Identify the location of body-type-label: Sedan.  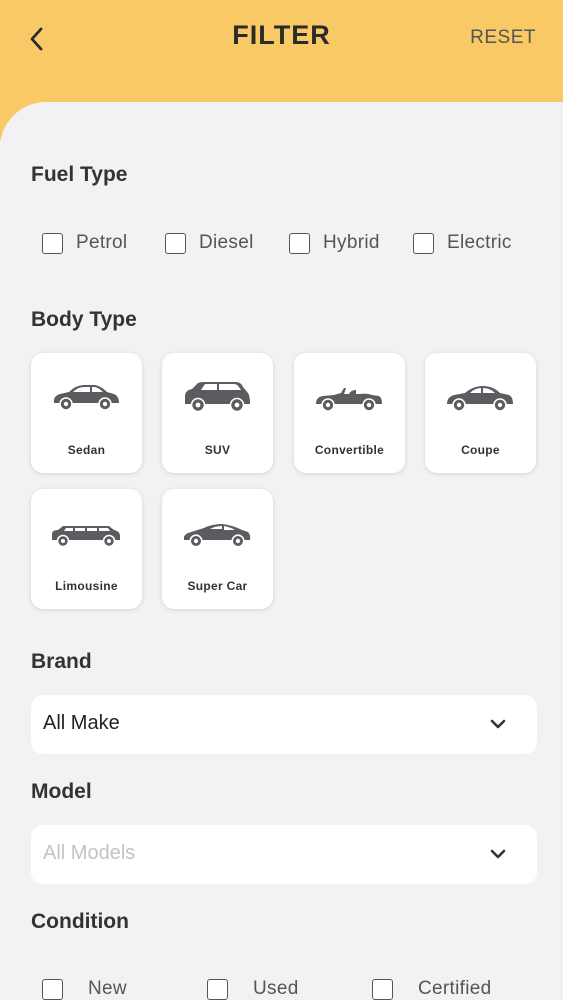
(86, 450).